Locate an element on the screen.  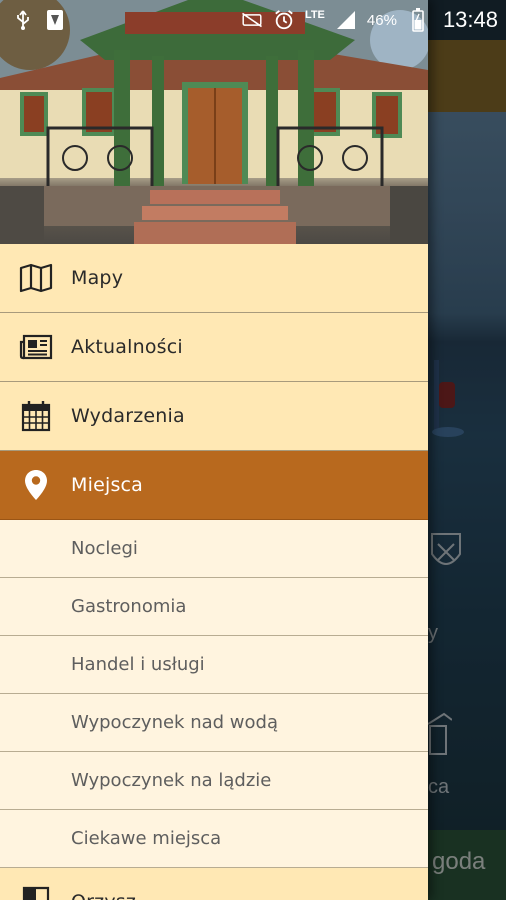
signal-icon is located at coordinates (346, 20).